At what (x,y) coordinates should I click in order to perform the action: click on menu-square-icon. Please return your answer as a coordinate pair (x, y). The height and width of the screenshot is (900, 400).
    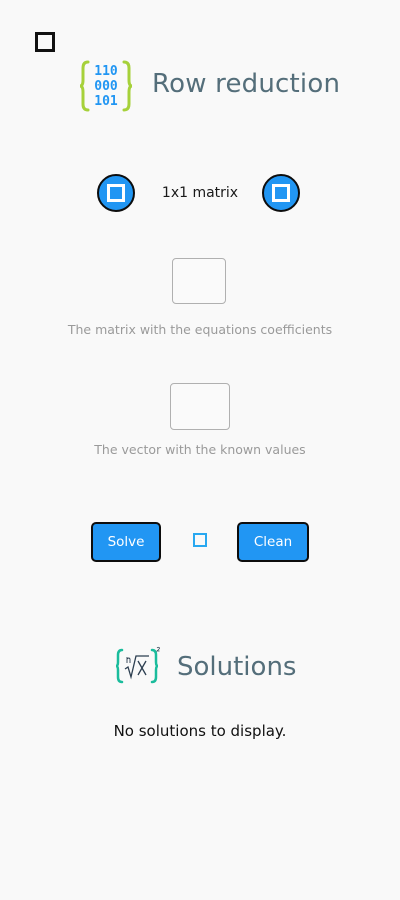
    Looking at the image, I should click on (45, 42).